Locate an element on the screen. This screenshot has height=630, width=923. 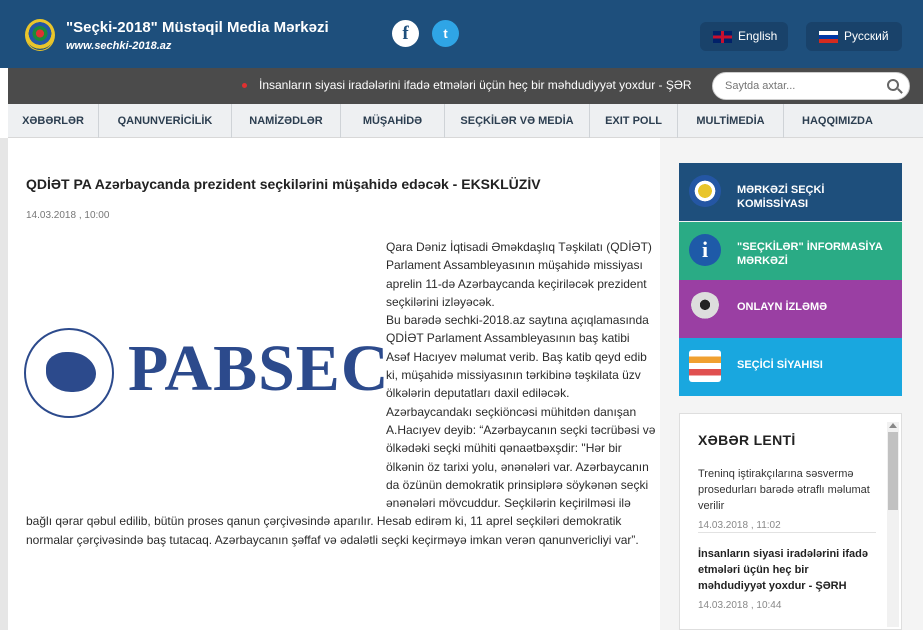
twitter-icon: t is located at coordinates (445, 33).